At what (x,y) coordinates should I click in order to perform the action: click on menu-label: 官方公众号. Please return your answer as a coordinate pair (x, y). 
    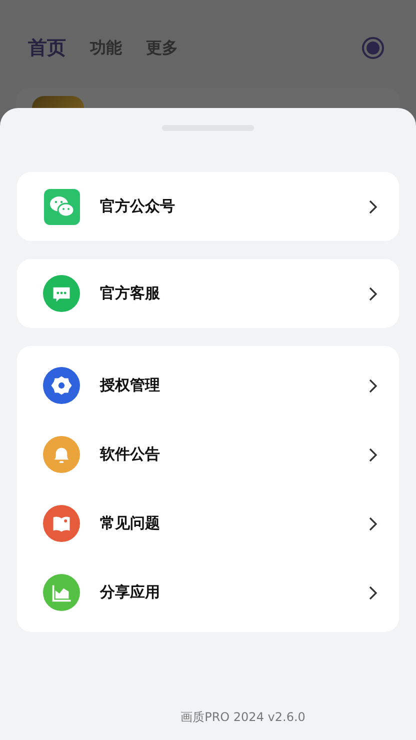
    Looking at the image, I should click on (138, 207).